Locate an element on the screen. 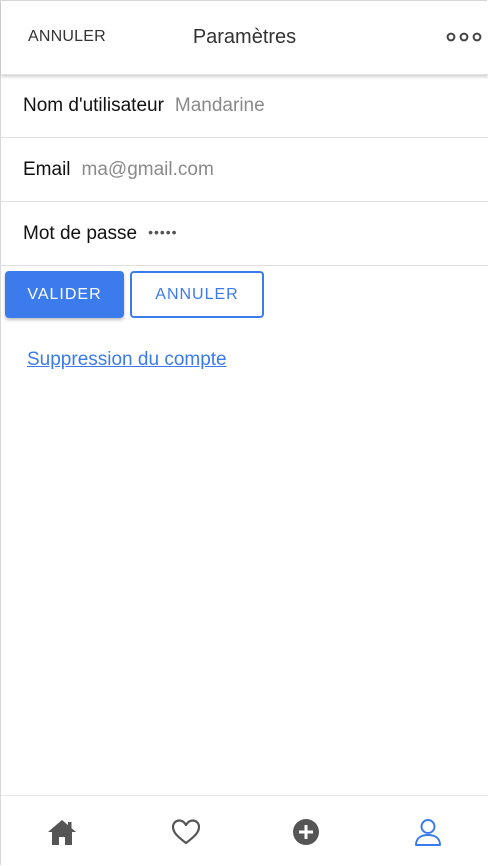 The image size is (488, 866). username-field is located at coordinates (294, 106).